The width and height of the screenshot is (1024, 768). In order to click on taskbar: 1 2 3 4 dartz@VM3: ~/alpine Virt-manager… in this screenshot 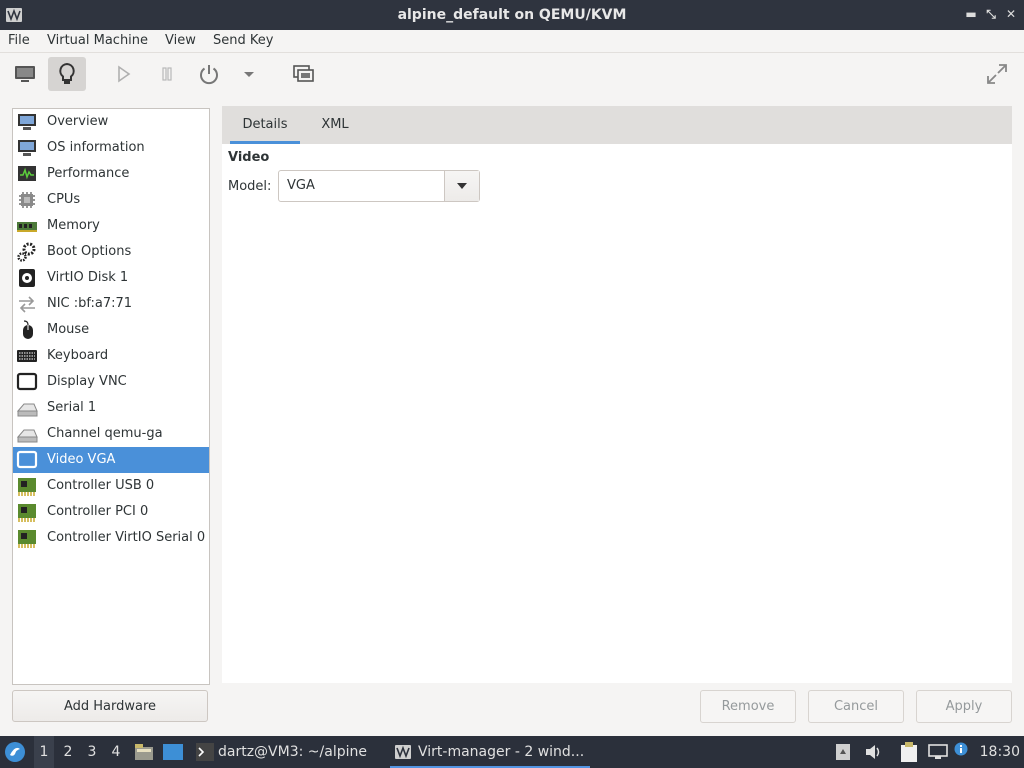, I will do `click(512, 752)`.